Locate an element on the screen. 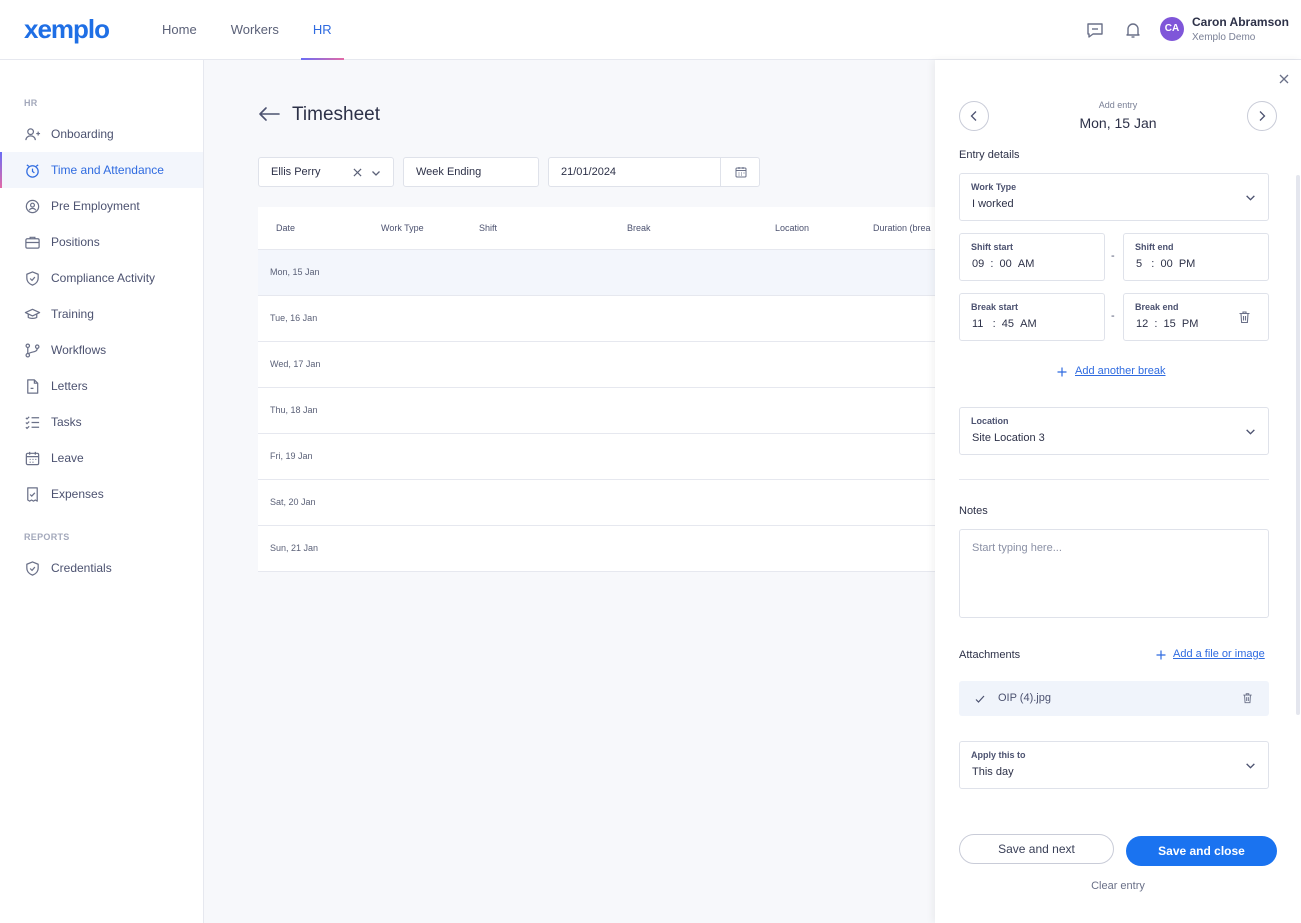  sidebar-item-workflows: Workflows is located at coordinates (101, 350).